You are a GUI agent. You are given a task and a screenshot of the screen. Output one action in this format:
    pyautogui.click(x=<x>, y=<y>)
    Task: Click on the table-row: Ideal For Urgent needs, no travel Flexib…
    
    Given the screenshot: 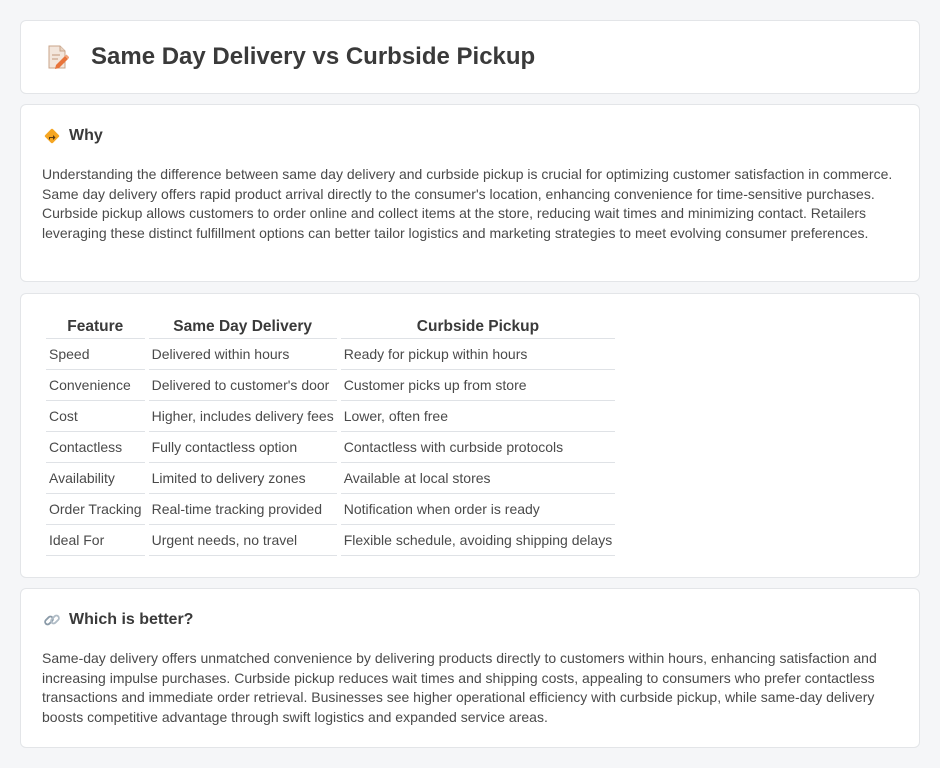 What is the action you would take?
    pyautogui.click(x=331, y=540)
    